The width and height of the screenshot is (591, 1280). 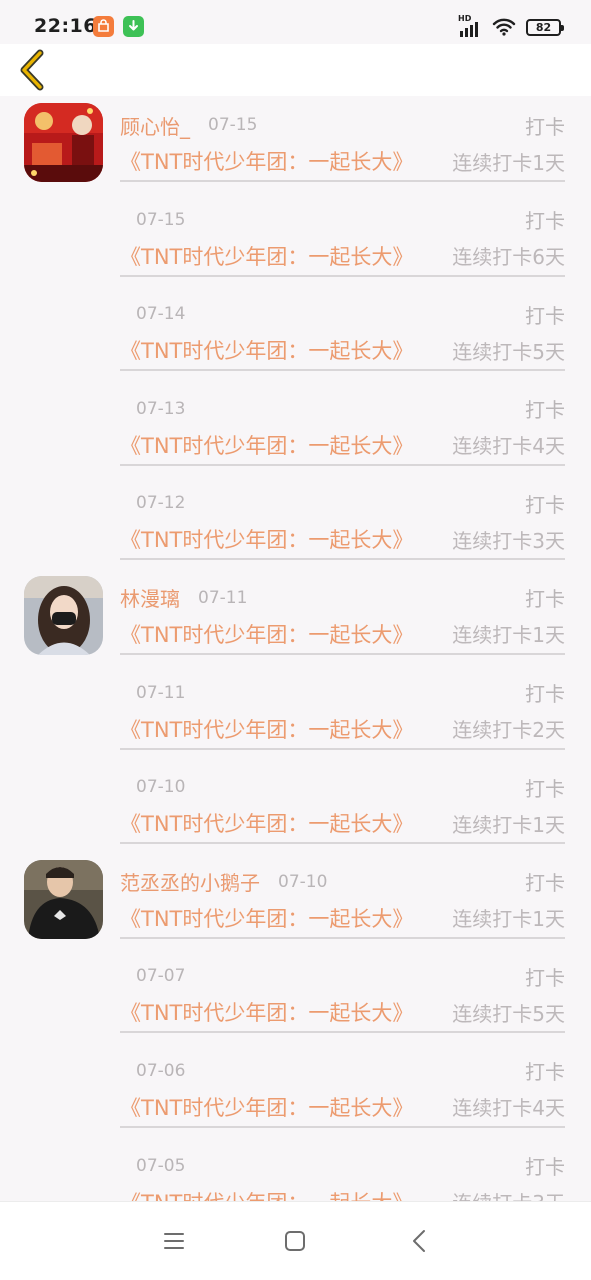 I want to click on back-triangle-icon, so click(x=419, y=1241).